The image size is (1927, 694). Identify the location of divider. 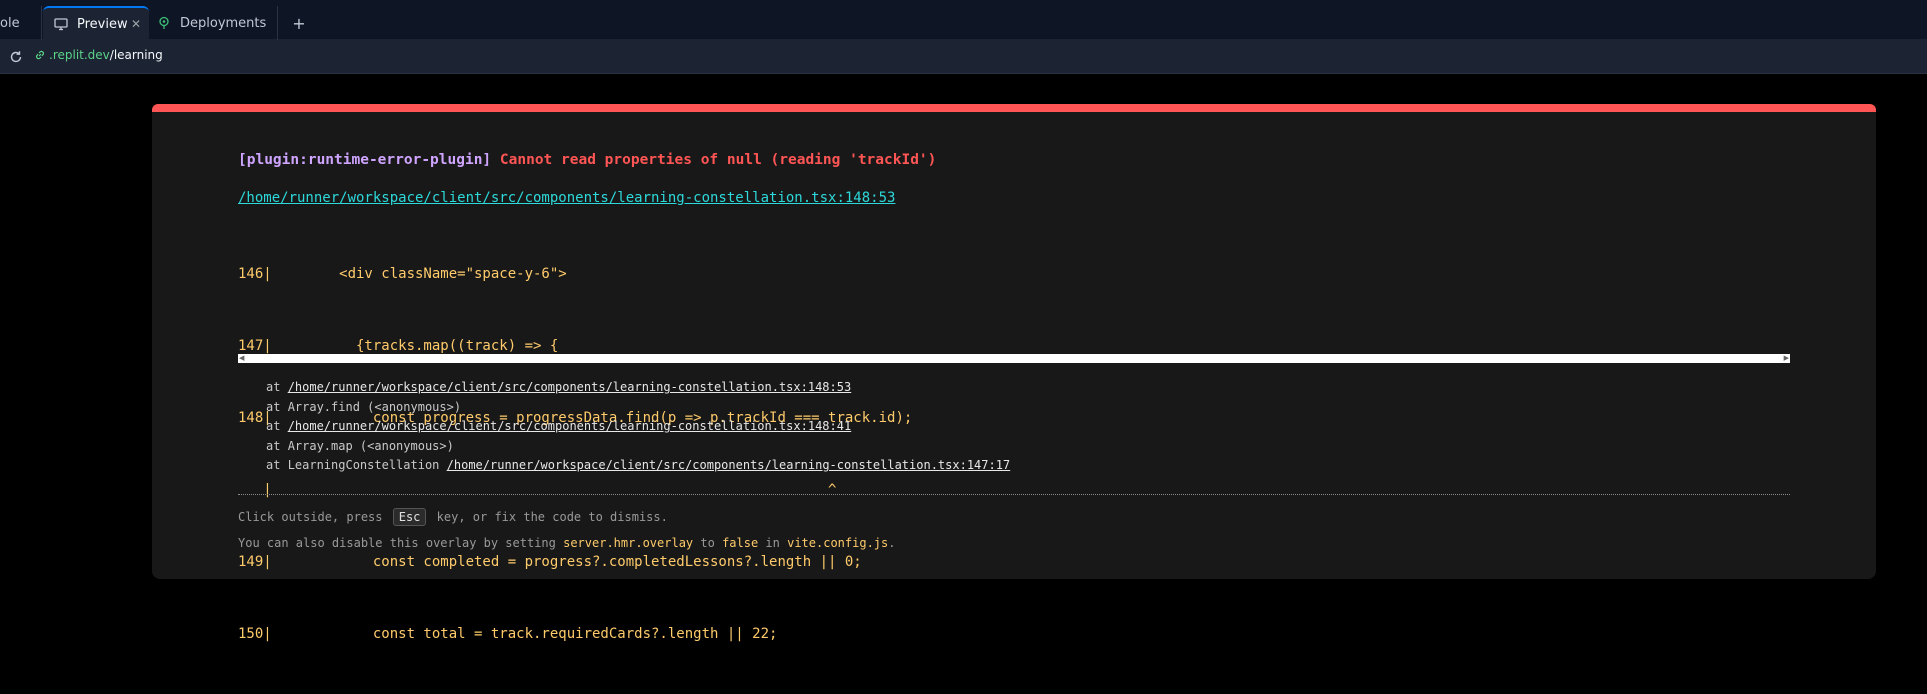
(1014, 494).